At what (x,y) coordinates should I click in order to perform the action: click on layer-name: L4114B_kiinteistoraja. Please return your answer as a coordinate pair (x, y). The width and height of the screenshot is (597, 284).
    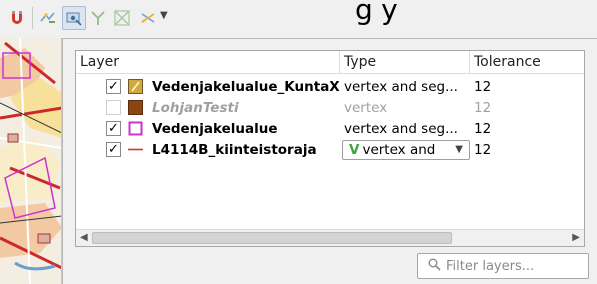
    Looking at the image, I should click on (234, 150).